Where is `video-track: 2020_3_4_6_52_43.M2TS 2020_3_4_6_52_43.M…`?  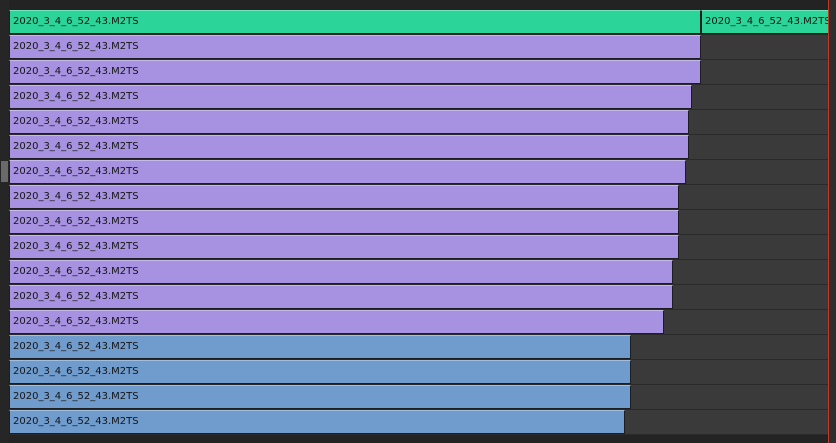 video-track: 2020_3_4_6_52_43.M2TS 2020_3_4_6_52_43.M… is located at coordinates (419, 22).